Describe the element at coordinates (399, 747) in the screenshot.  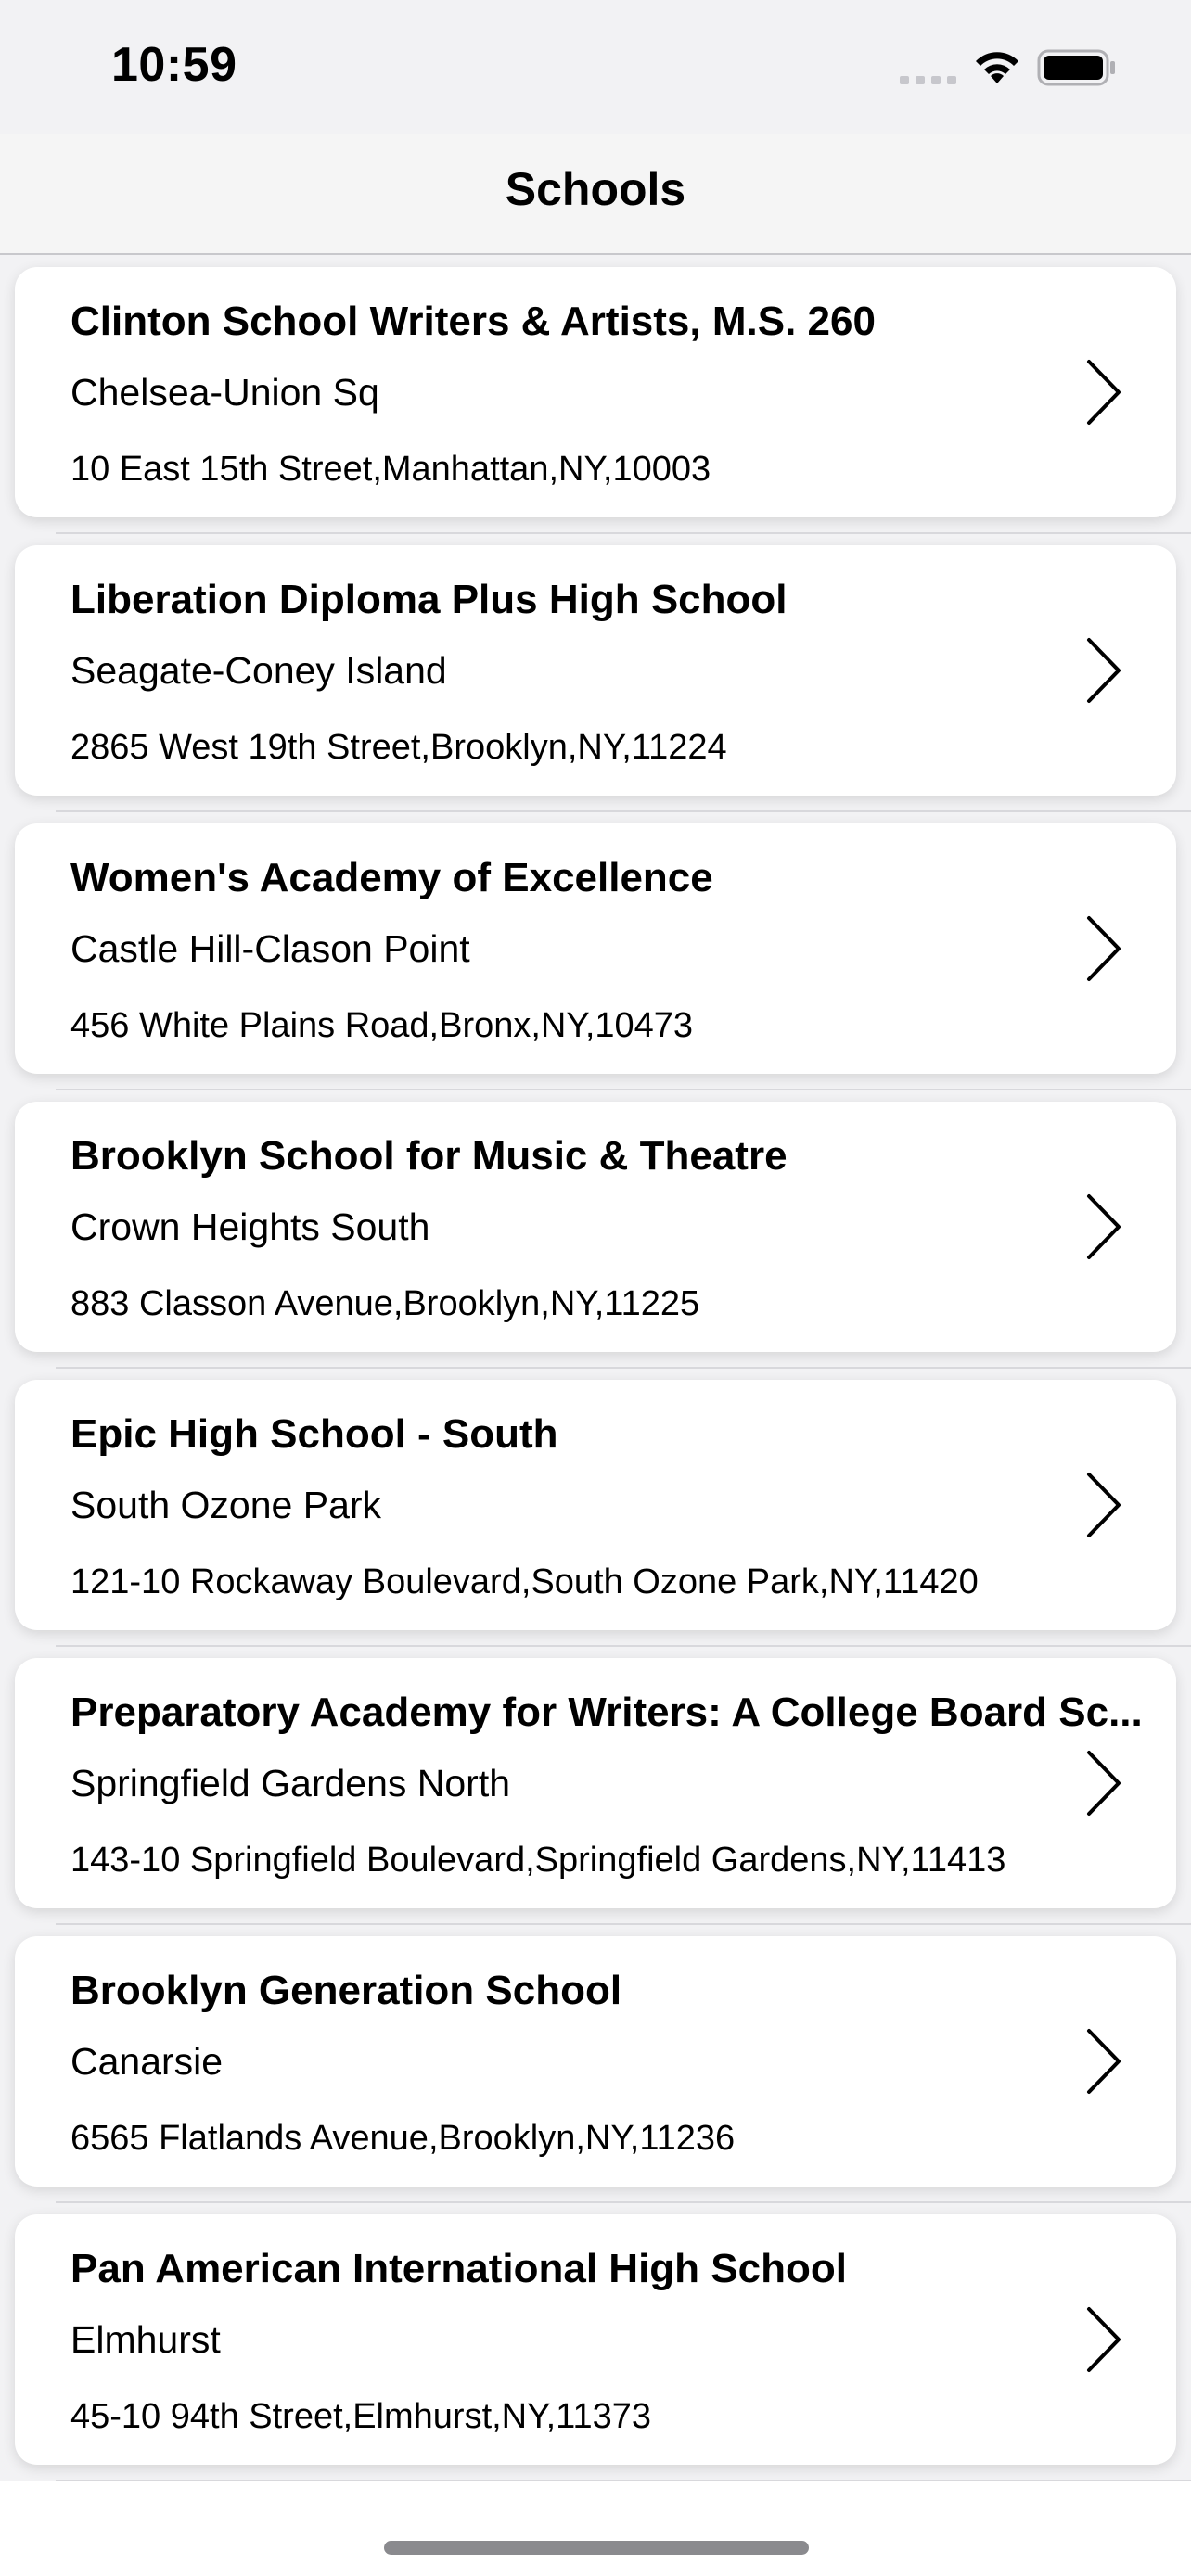
I see `school-address: 2865 West 19th Street,Brooklyn,NY,11224` at that location.